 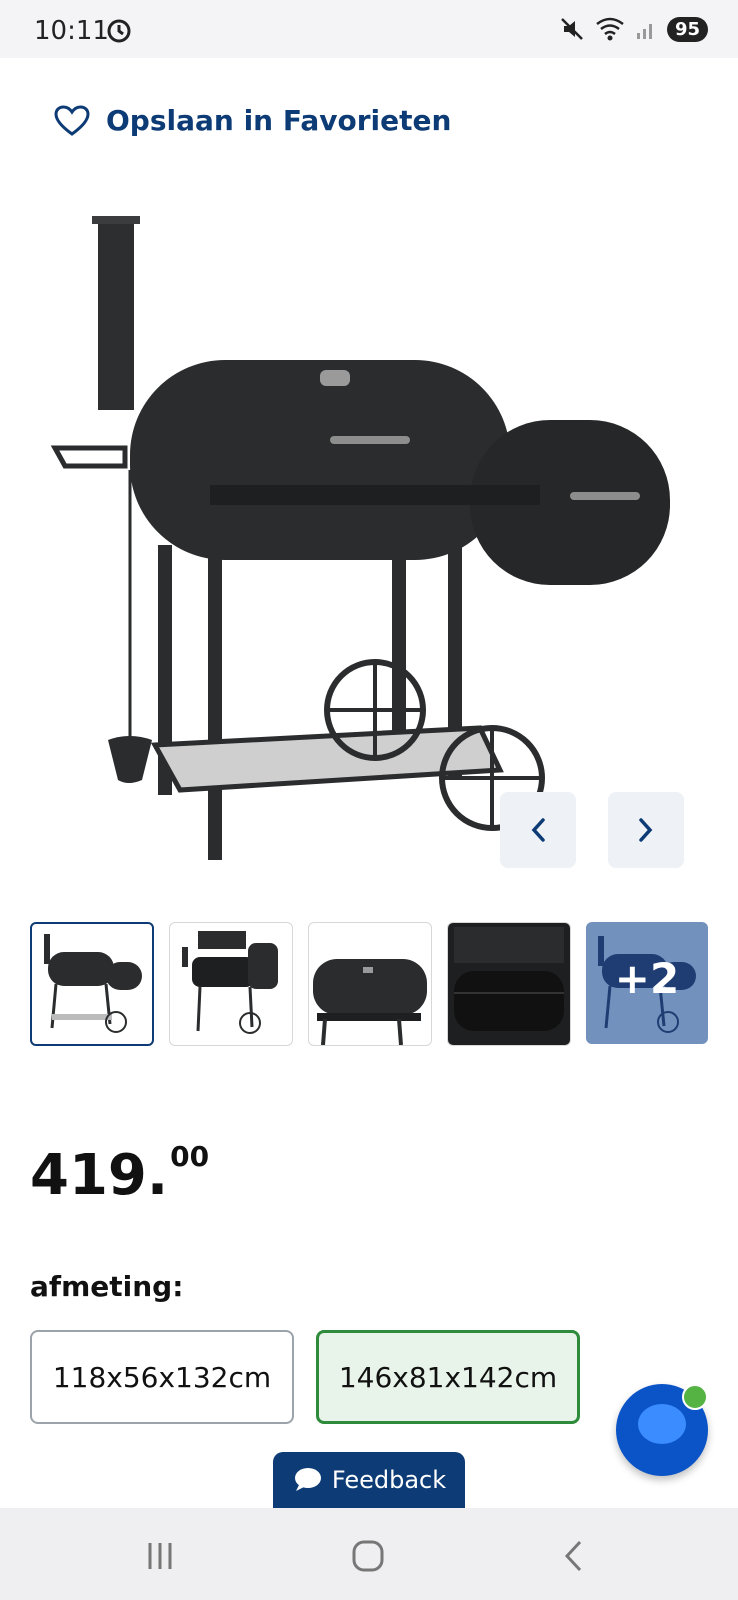 I want to click on chevron-right-icon, so click(x=646, y=830).